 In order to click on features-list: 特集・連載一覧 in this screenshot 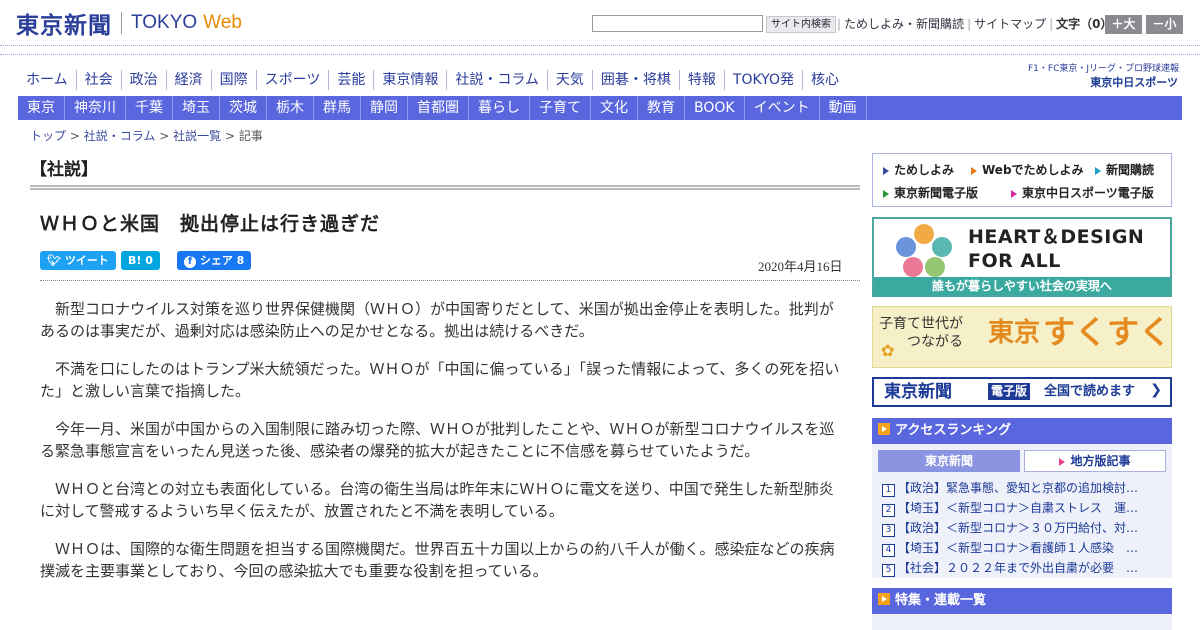, I will do `click(1022, 609)`.